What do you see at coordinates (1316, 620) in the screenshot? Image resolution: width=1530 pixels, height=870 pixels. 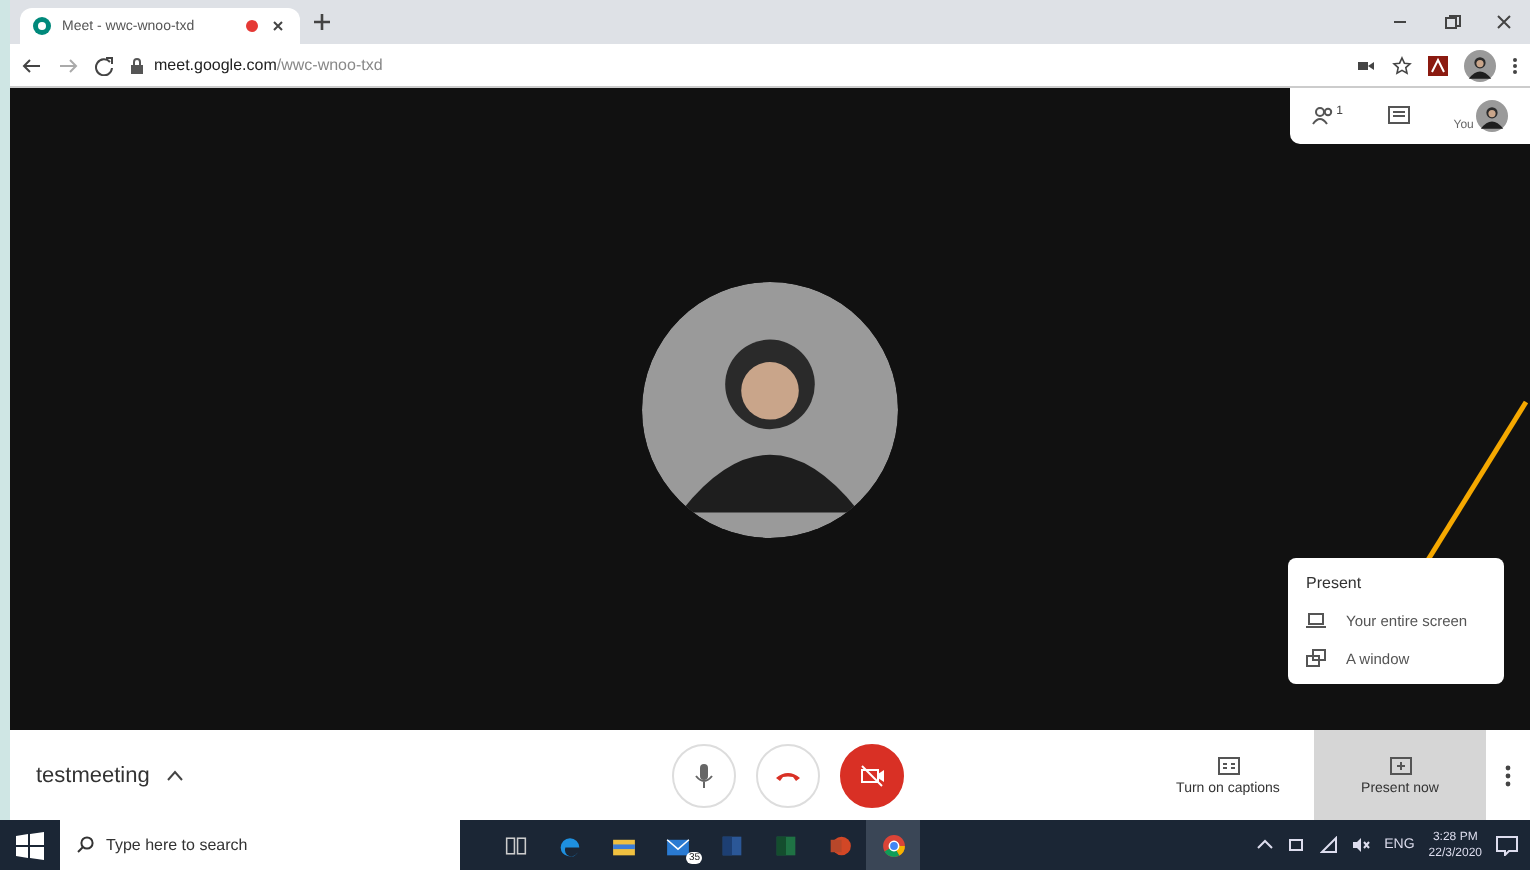 I see `laptop-icon` at bounding box center [1316, 620].